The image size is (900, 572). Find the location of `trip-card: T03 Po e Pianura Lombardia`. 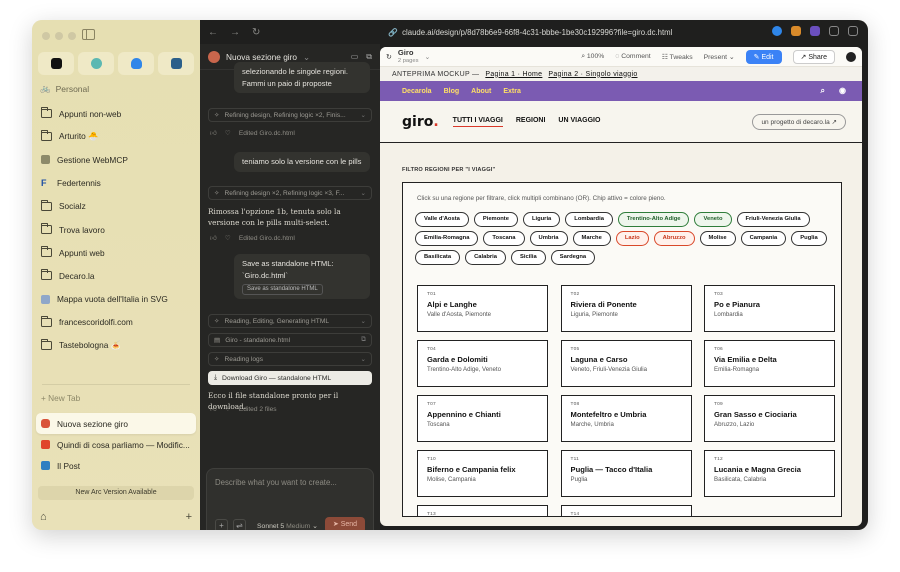

trip-card: T03 Po e Pianura Lombardia is located at coordinates (769, 308).